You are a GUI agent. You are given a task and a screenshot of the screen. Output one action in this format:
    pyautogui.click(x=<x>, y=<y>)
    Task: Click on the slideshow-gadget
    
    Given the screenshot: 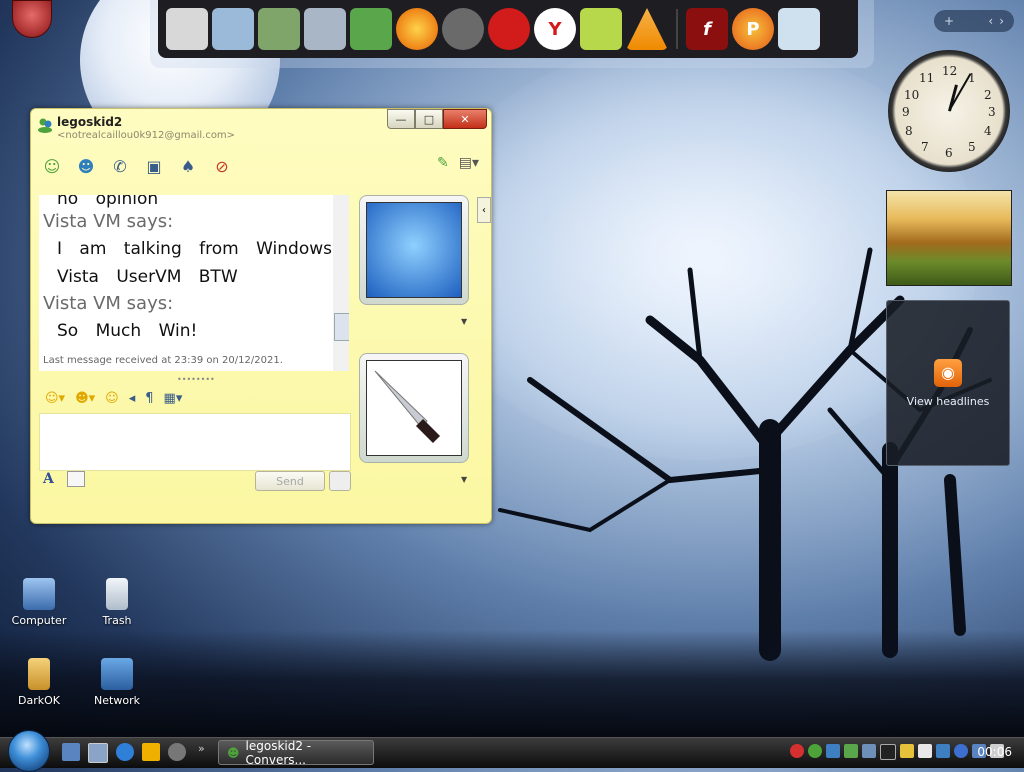 What is the action you would take?
    pyautogui.click(x=949, y=238)
    